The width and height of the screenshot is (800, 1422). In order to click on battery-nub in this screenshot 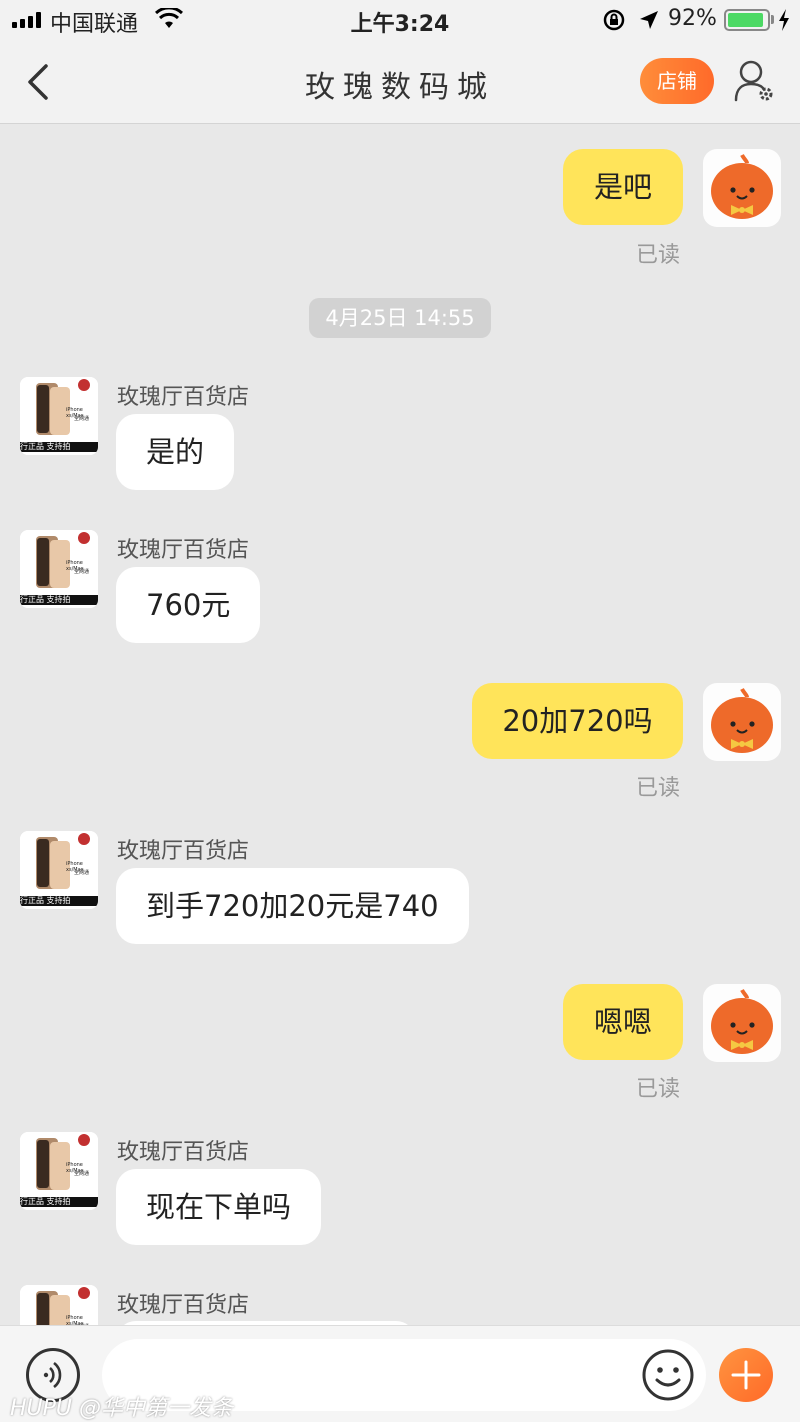, I will do `click(772, 19)`.